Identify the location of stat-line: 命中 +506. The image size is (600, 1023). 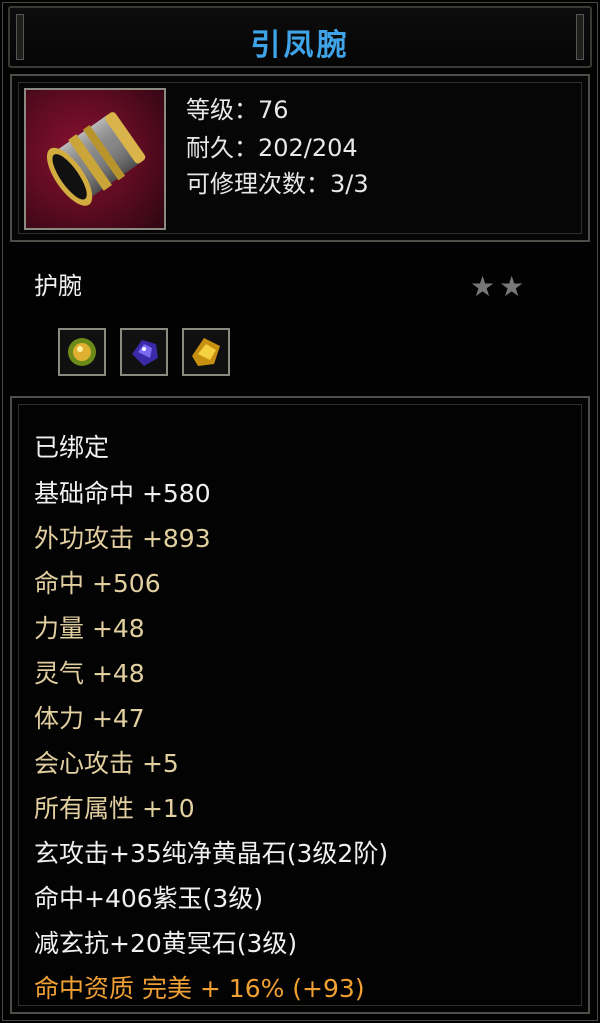
(97, 583).